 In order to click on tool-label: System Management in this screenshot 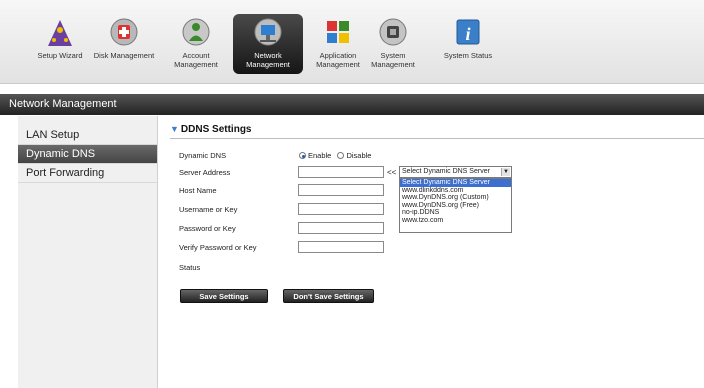, I will do `click(393, 60)`.